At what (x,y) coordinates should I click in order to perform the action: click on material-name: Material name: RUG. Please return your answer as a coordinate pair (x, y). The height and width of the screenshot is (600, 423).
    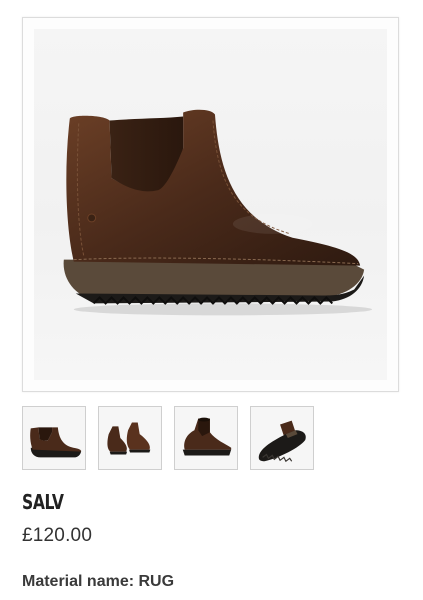
    Looking at the image, I should click on (98, 581).